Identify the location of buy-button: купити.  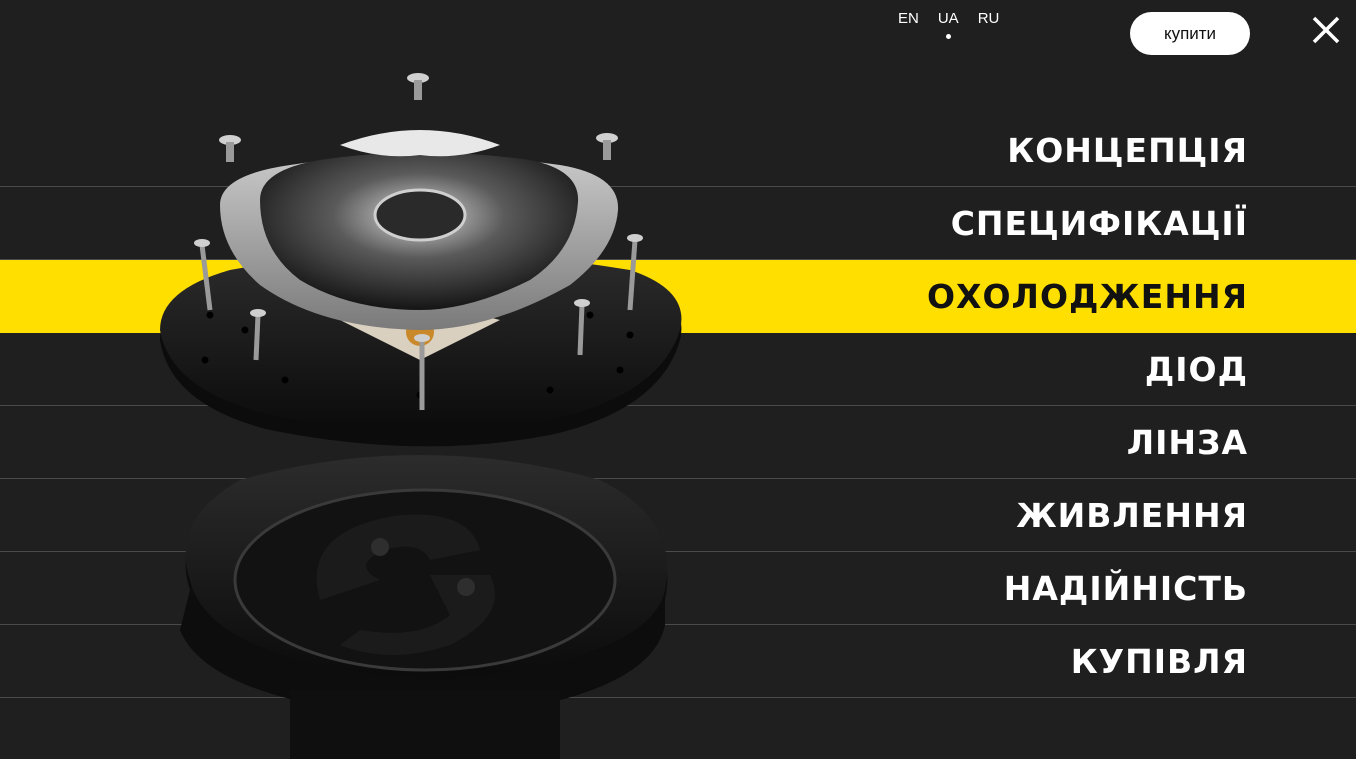
(1190, 33).